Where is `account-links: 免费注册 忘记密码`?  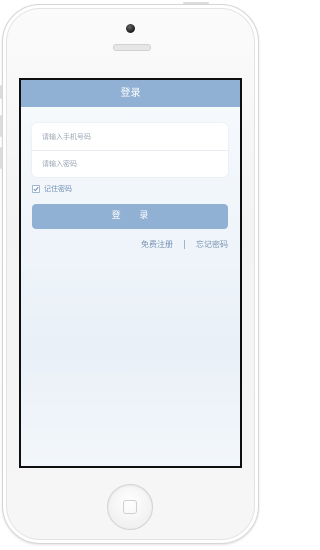
account-links: 免费注册 忘记密码 is located at coordinates (184, 244).